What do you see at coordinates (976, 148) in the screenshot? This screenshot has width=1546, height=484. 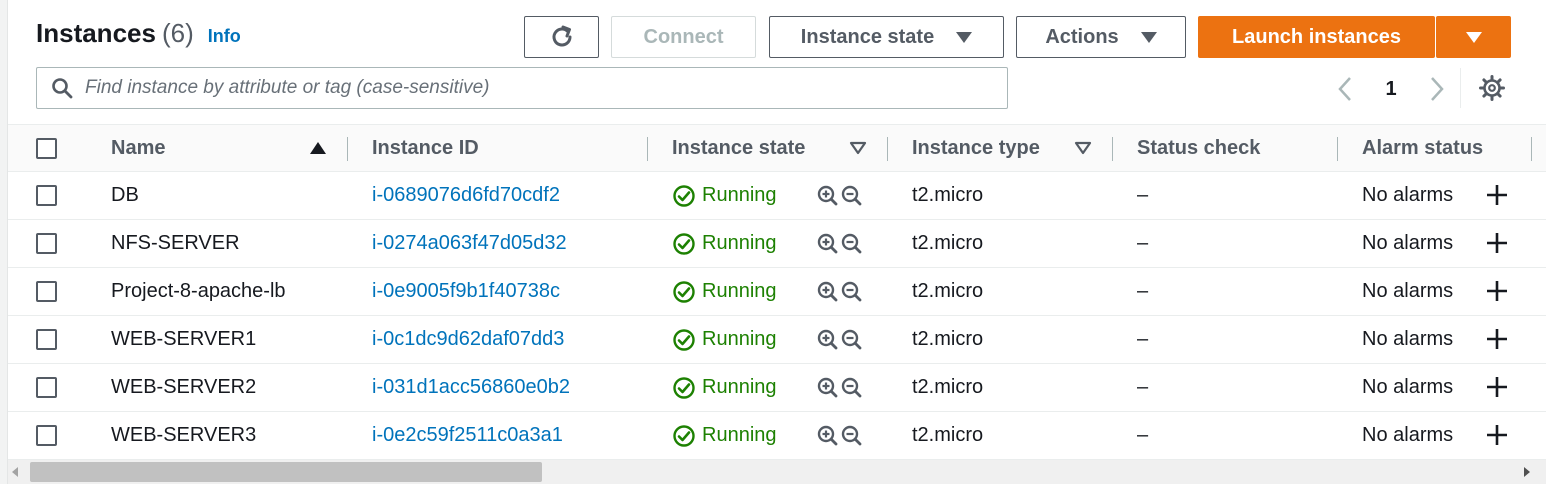 I see `column-header-instance-type: Instance type` at bounding box center [976, 148].